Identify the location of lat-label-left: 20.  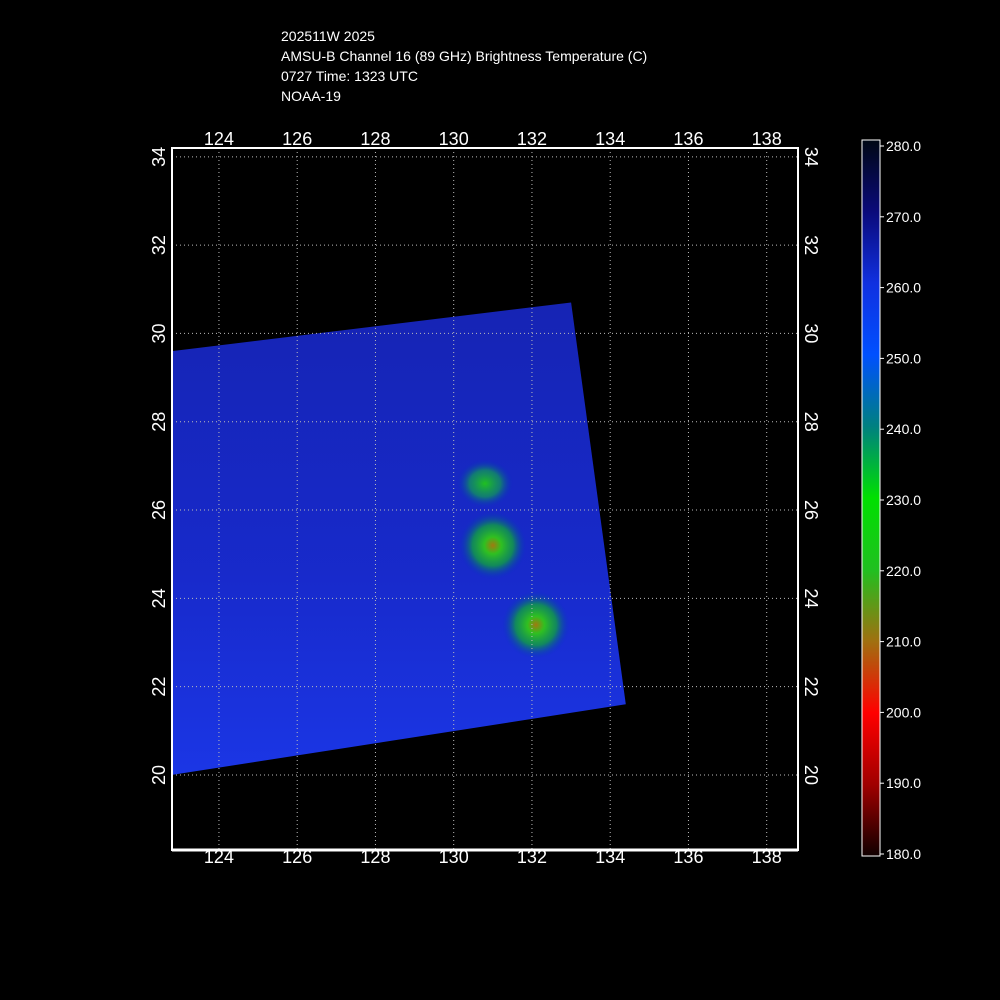
(159, 775).